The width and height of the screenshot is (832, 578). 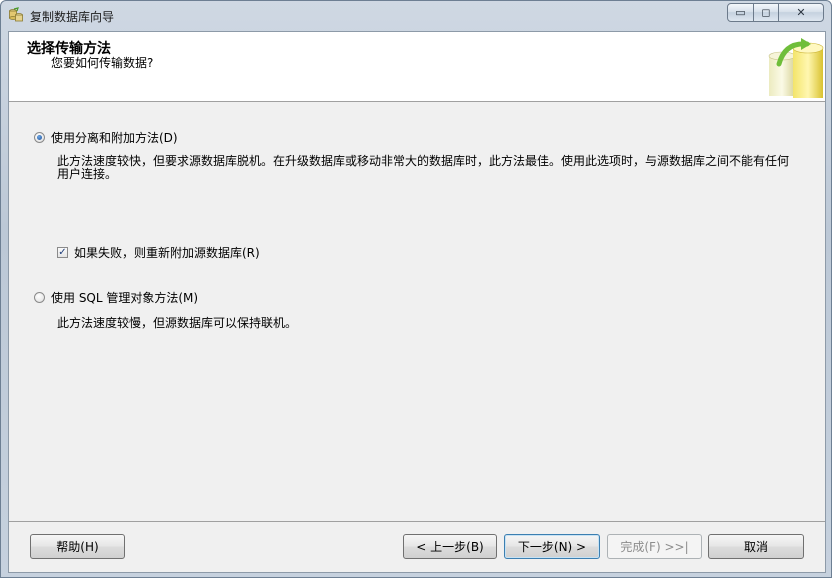 I want to click on back-button: < 上一步(B), so click(x=450, y=546).